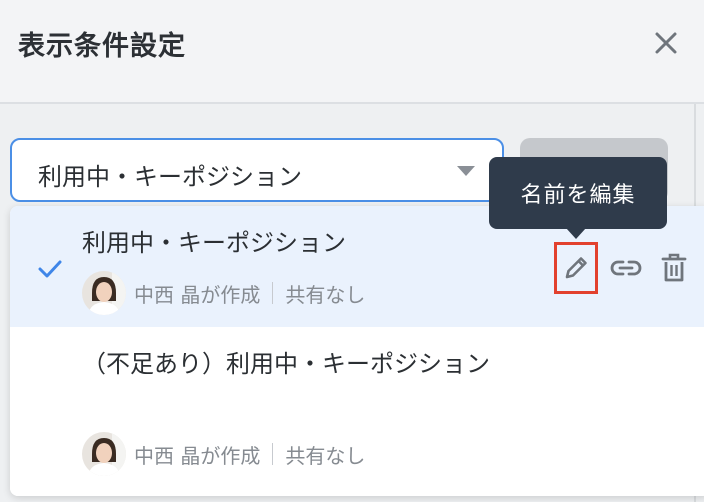 The image size is (704, 502). Describe the element at coordinates (578, 193) in the screenshot. I see `rename-tooltip: 名前を編集` at that location.